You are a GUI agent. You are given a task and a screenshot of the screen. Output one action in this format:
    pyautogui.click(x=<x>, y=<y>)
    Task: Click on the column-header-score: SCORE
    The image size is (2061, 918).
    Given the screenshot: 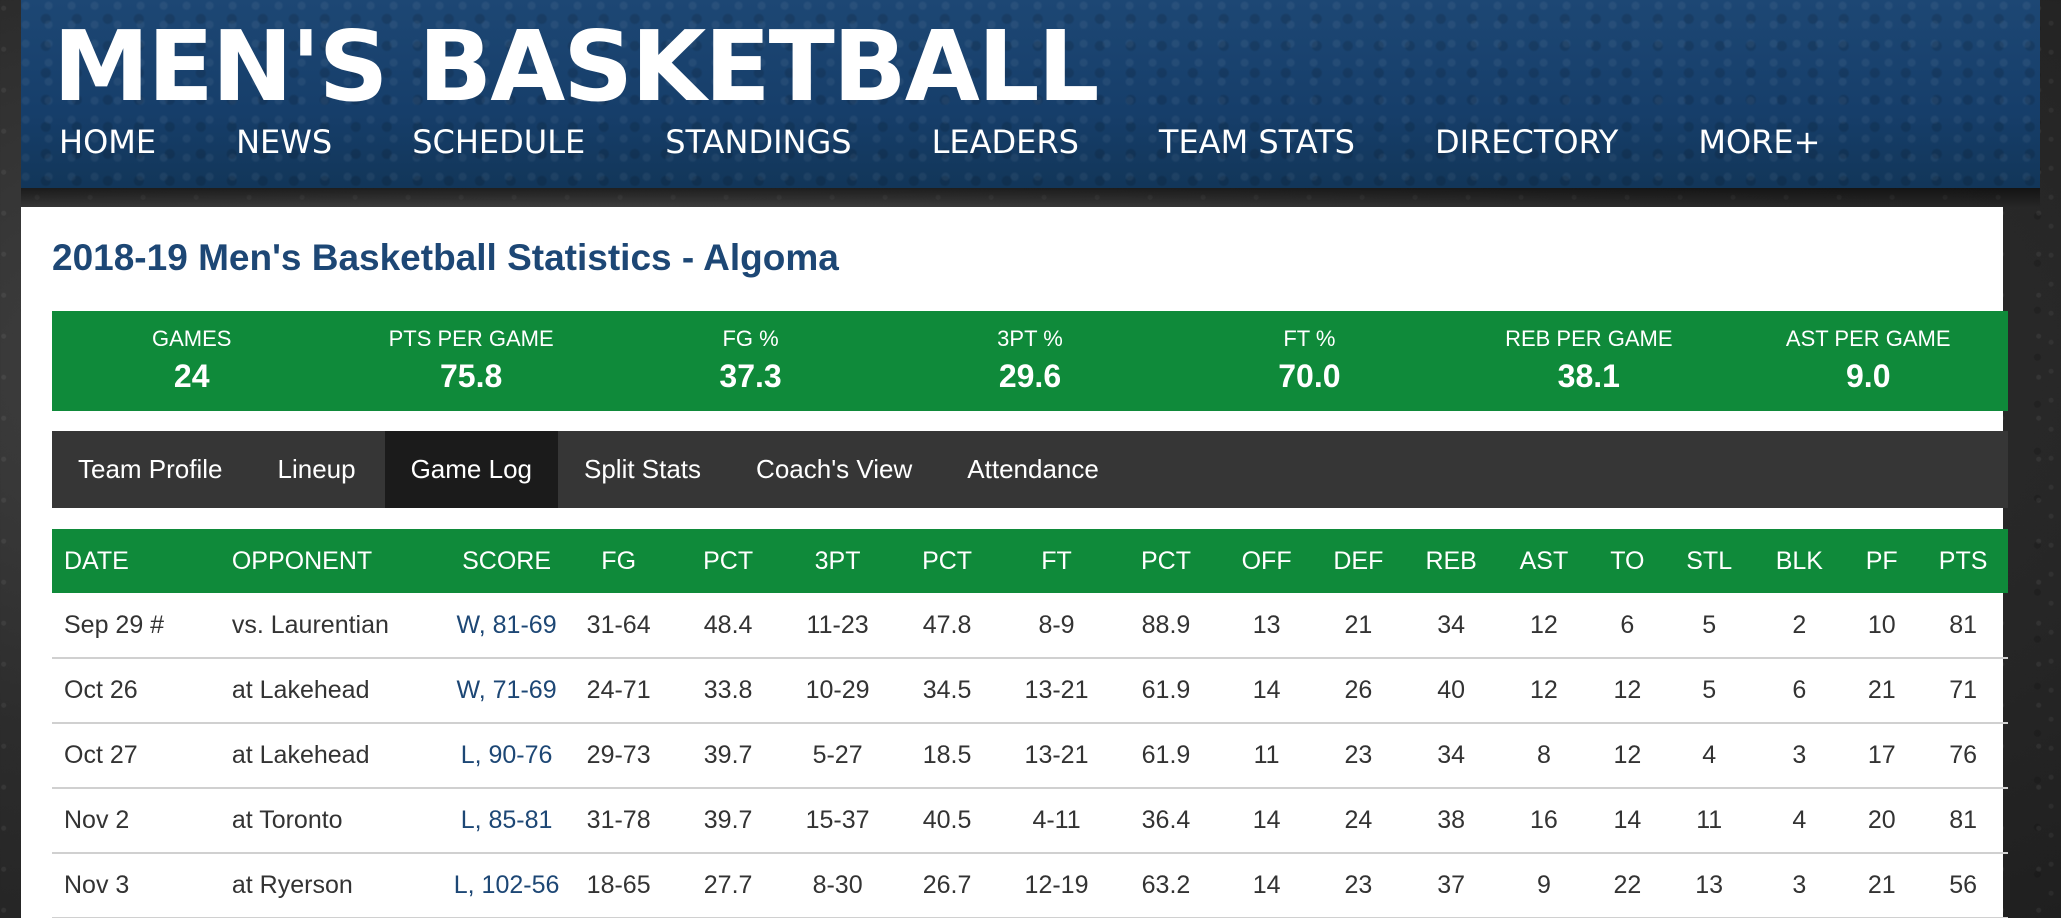 What is the action you would take?
    pyautogui.click(x=506, y=561)
    